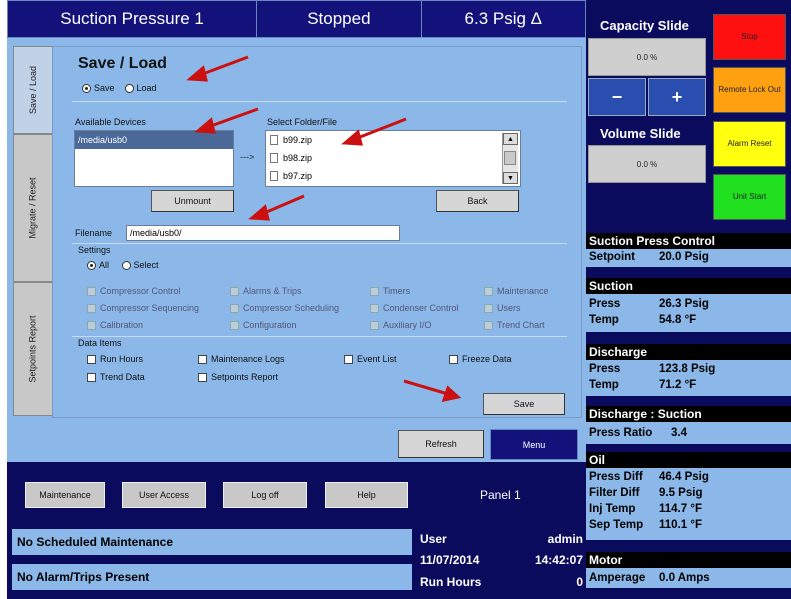 This screenshot has width=791, height=599. I want to click on run-hours-value: 0, so click(579, 582).